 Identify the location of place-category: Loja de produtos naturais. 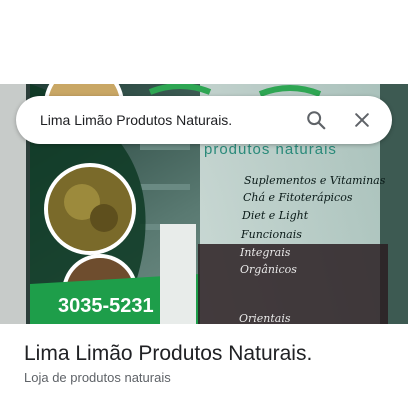
(97, 377).